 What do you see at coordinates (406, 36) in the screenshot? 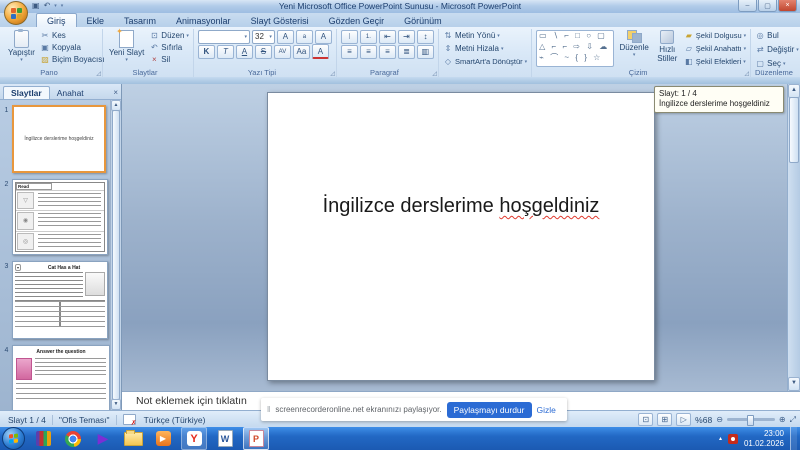
I see `indent-increase-icon: ⇥` at bounding box center [406, 36].